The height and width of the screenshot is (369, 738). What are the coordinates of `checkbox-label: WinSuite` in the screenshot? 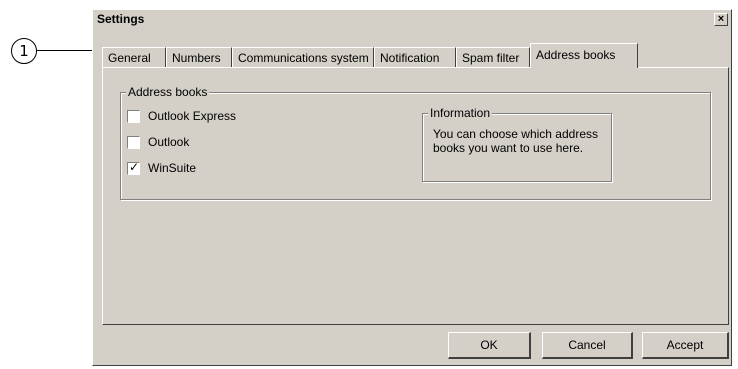 It's located at (172, 168).